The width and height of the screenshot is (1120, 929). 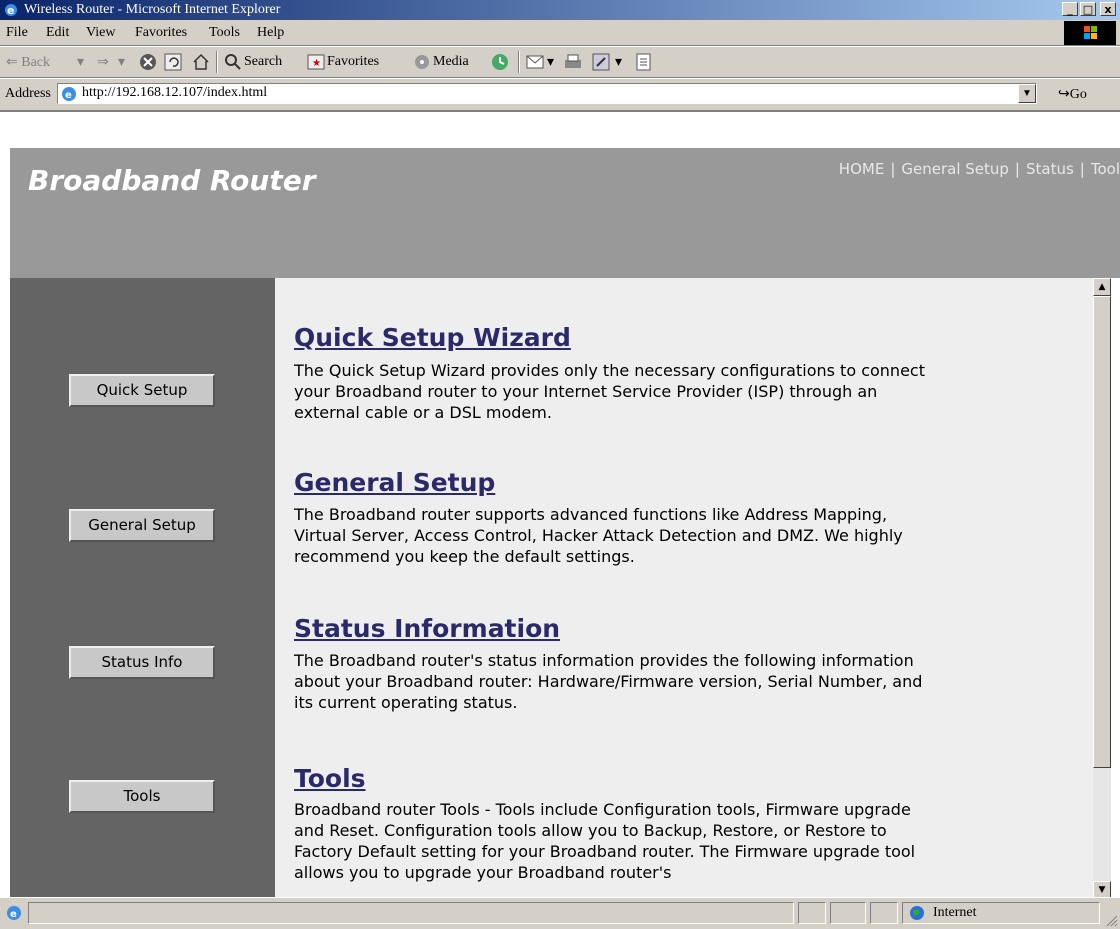 I want to click on vertical-scrollbar: ▲ ▼, so click(x=1102, y=587).